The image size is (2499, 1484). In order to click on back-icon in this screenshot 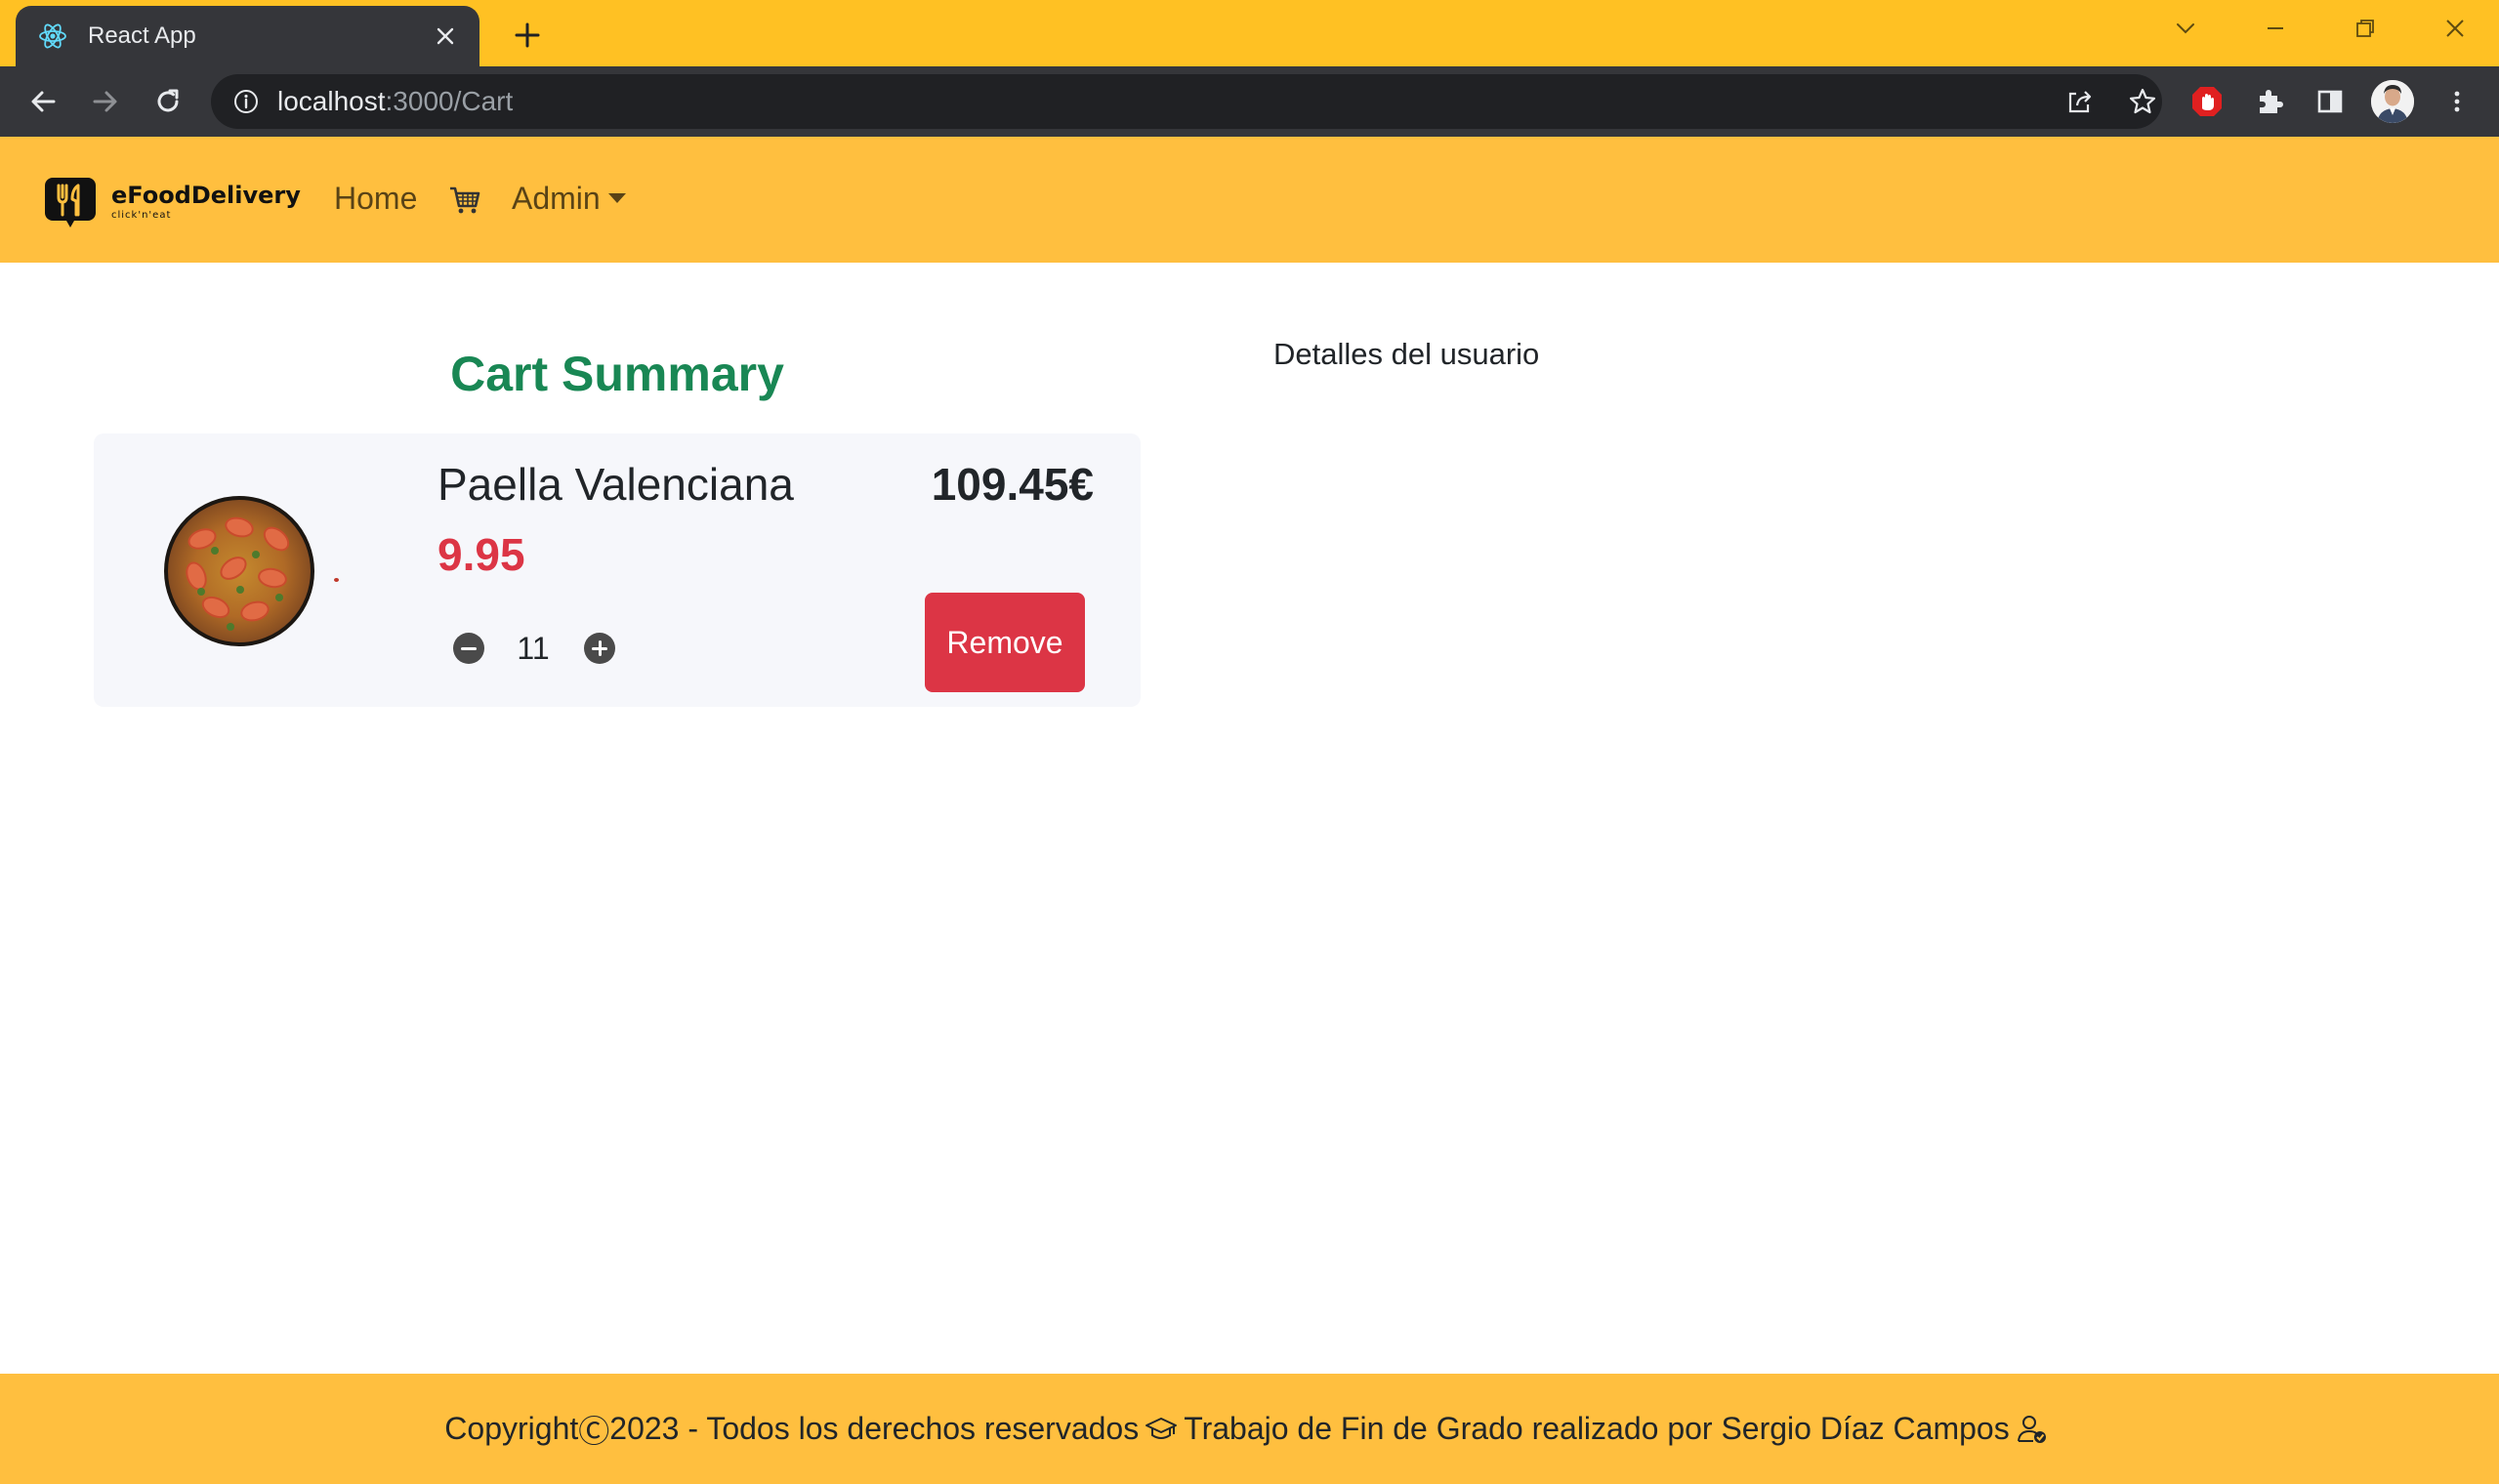, I will do `click(42, 102)`.